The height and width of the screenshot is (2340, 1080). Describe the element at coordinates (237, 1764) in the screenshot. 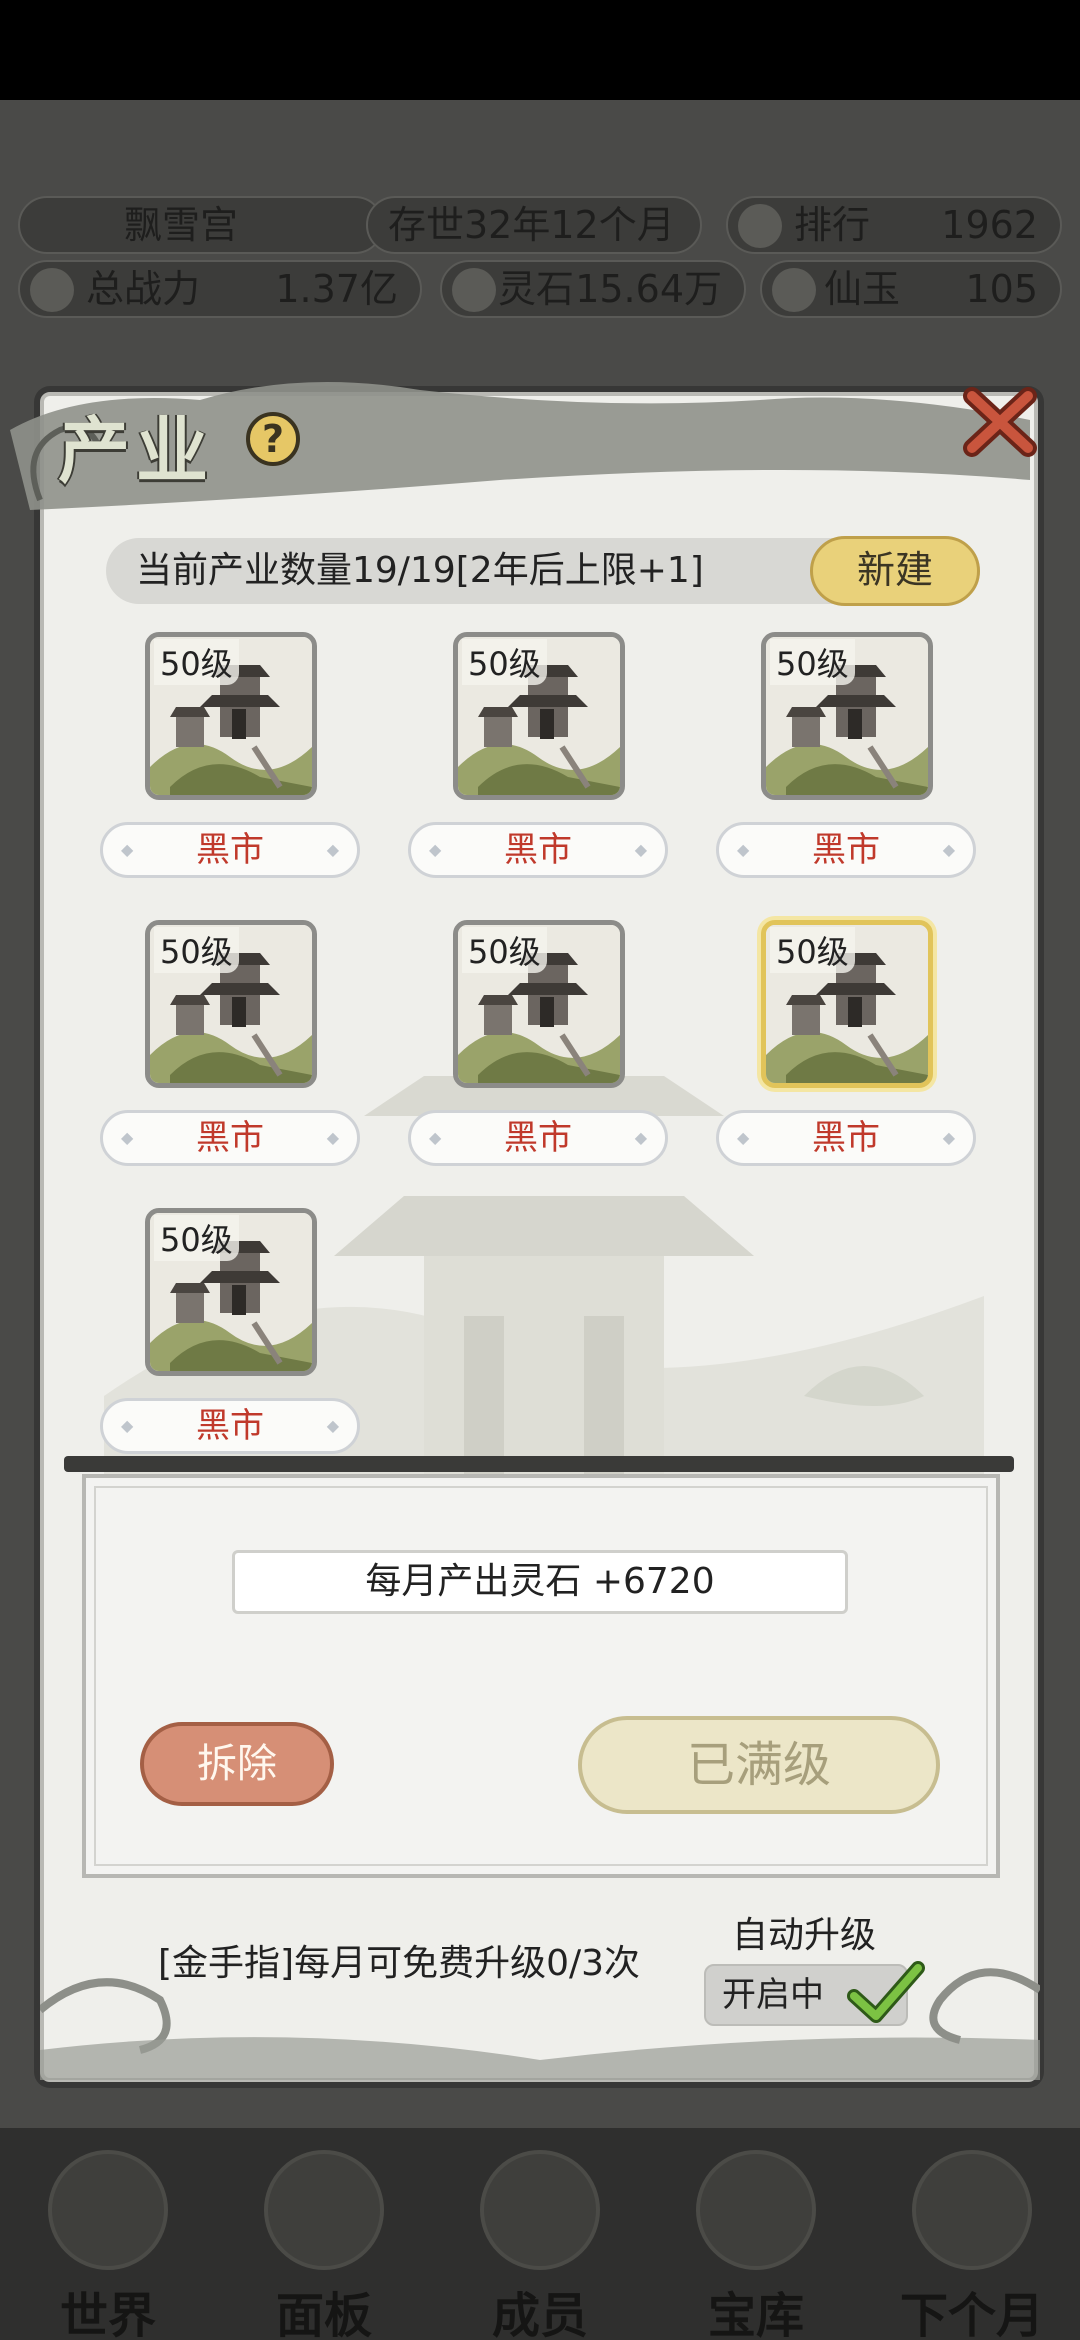

I see `demolish-button: 拆除` at that location.